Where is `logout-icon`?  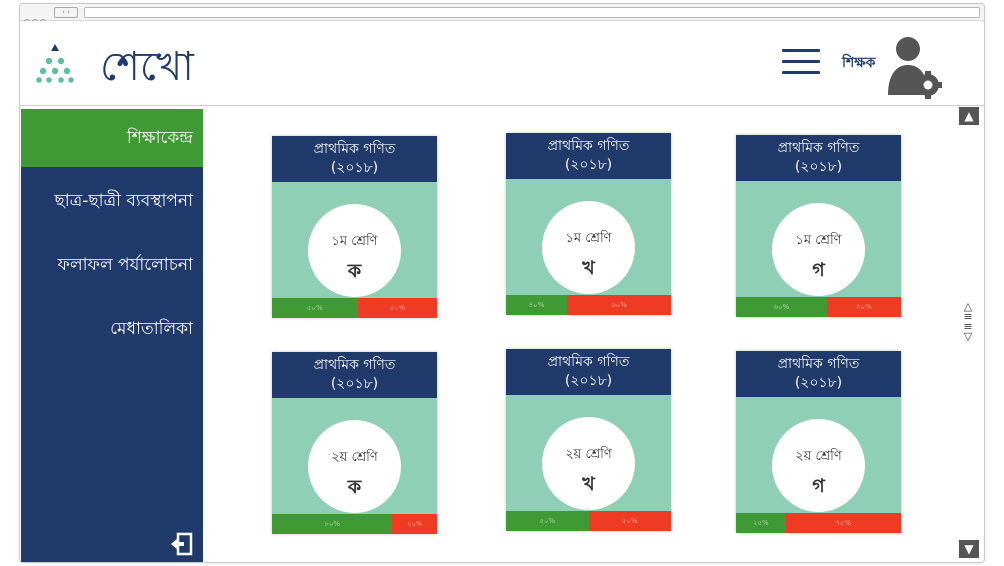 logout-icon is located at coordinates (181, 544).